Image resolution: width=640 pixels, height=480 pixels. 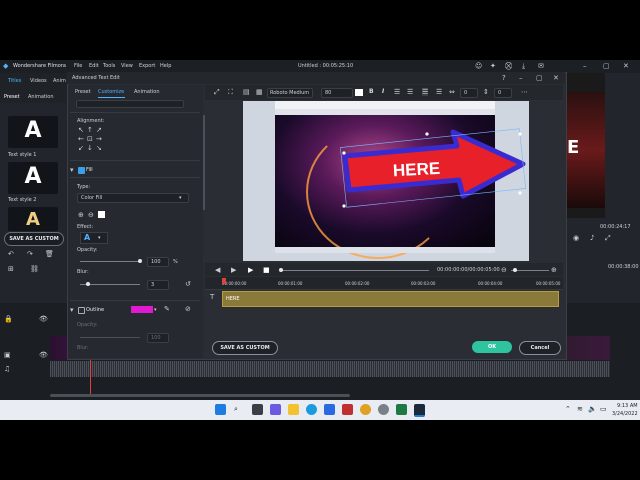 What do you see at coordinates (365, 409) in the screenshot?
I see `chrome-icon` at bounding box center [365, 409].